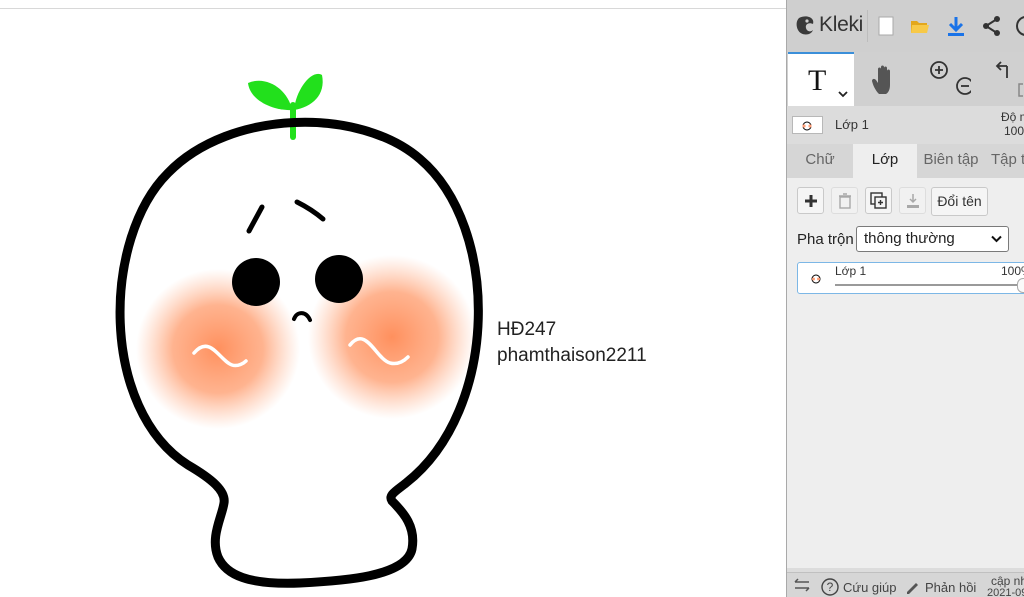 The width and height of the screenshot is (1024, 597). Describe the element at coordinates (912, 588) in the screenshot. I see `pencil-icon` at that location.